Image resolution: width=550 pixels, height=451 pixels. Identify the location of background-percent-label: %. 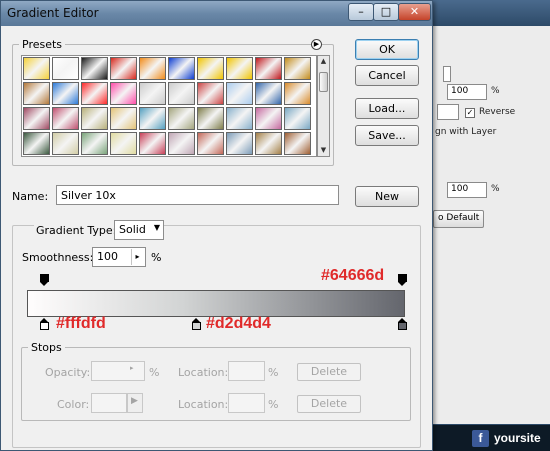
(495, 91).